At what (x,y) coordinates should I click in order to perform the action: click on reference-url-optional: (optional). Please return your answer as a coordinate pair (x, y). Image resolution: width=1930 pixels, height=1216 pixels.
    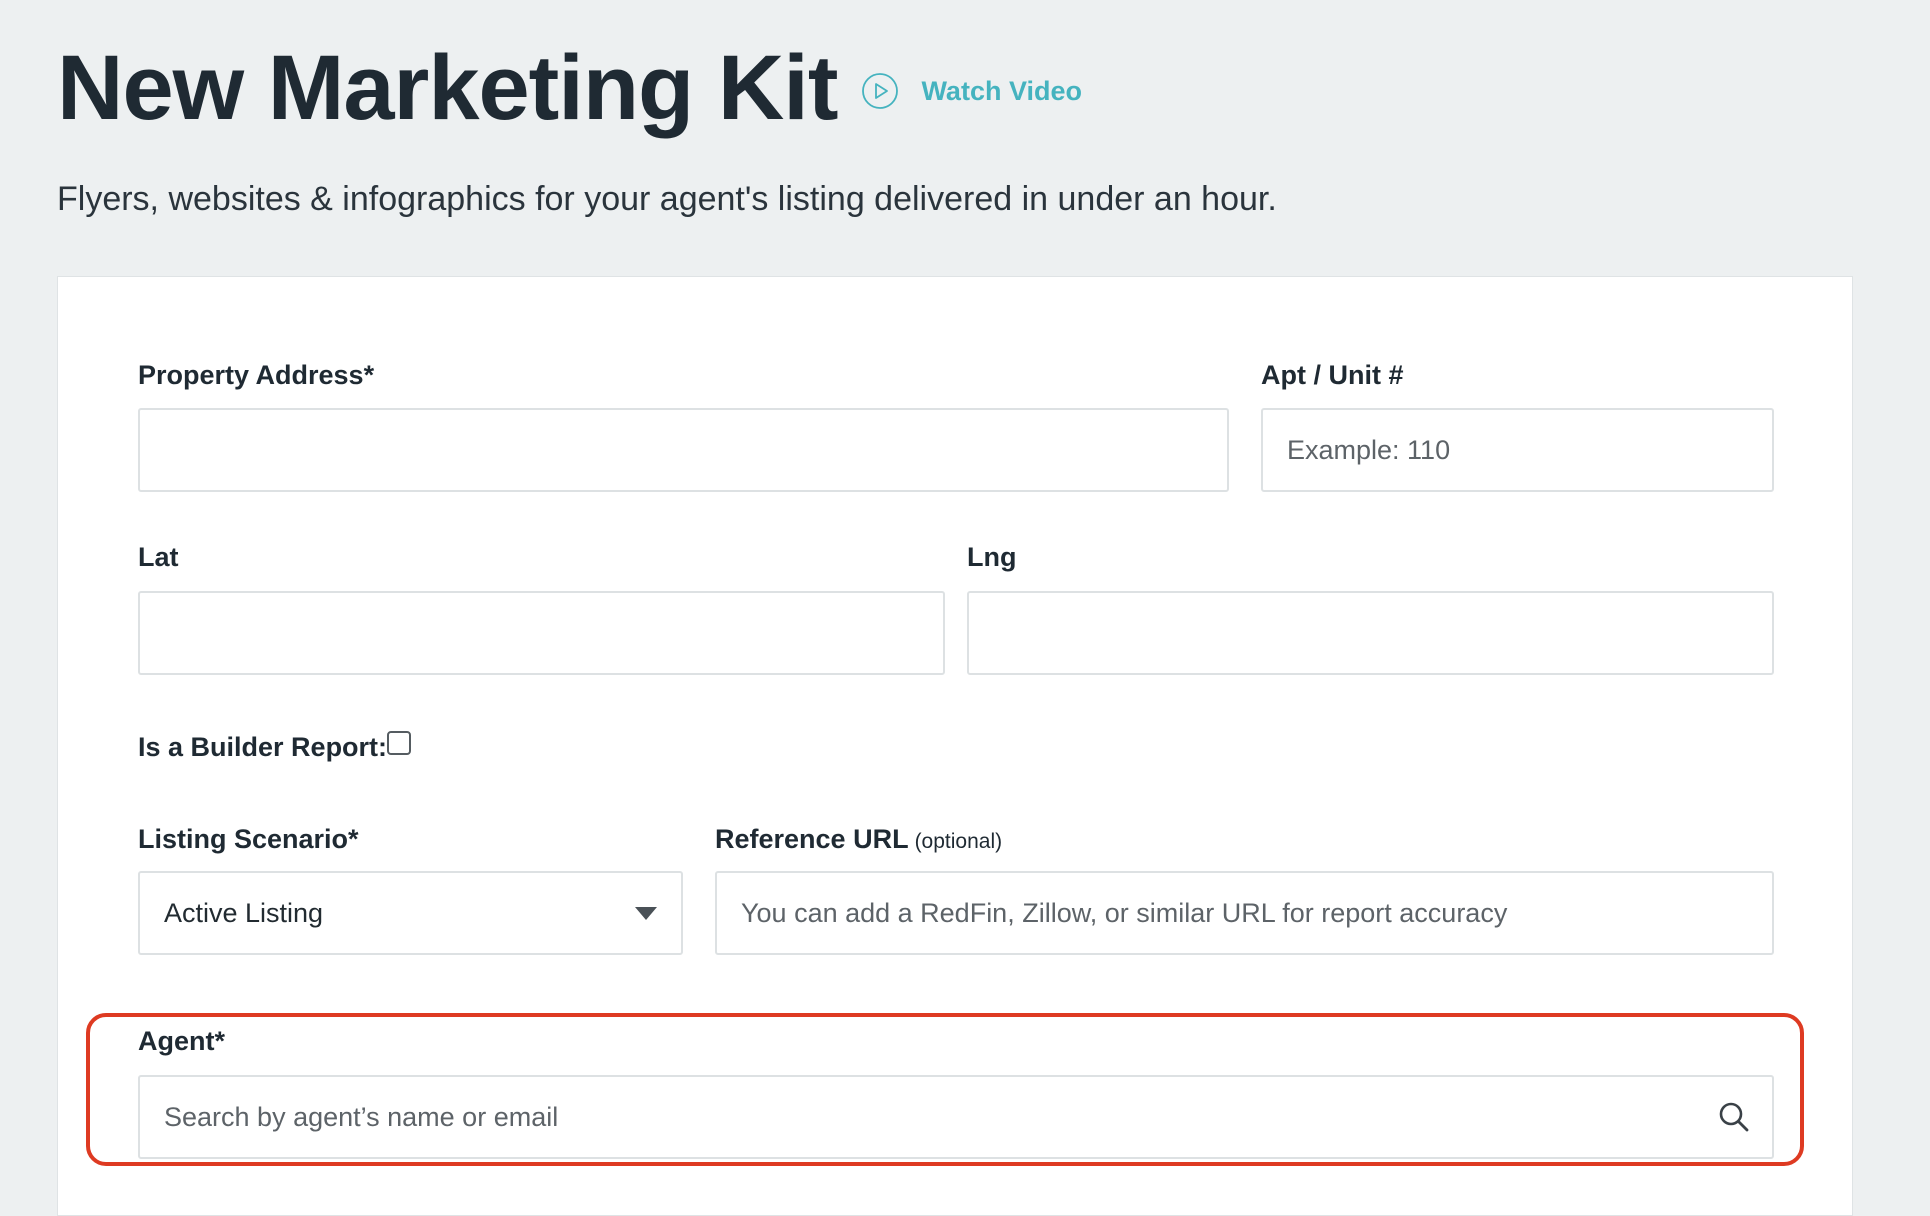
    Looking at the image, I should click on (958, 841).